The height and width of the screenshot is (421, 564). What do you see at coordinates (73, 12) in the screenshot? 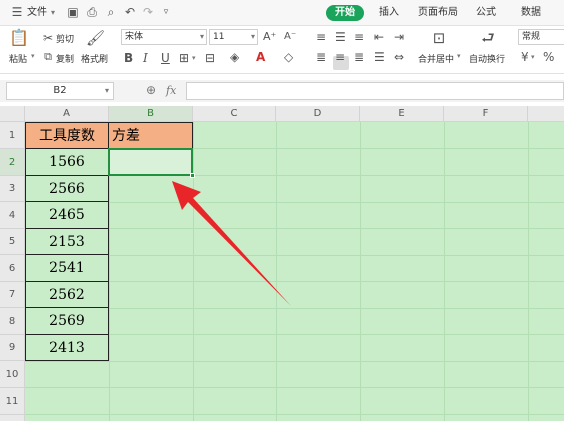
I see `save-icon: ▣` at bounding box center [73, 12].